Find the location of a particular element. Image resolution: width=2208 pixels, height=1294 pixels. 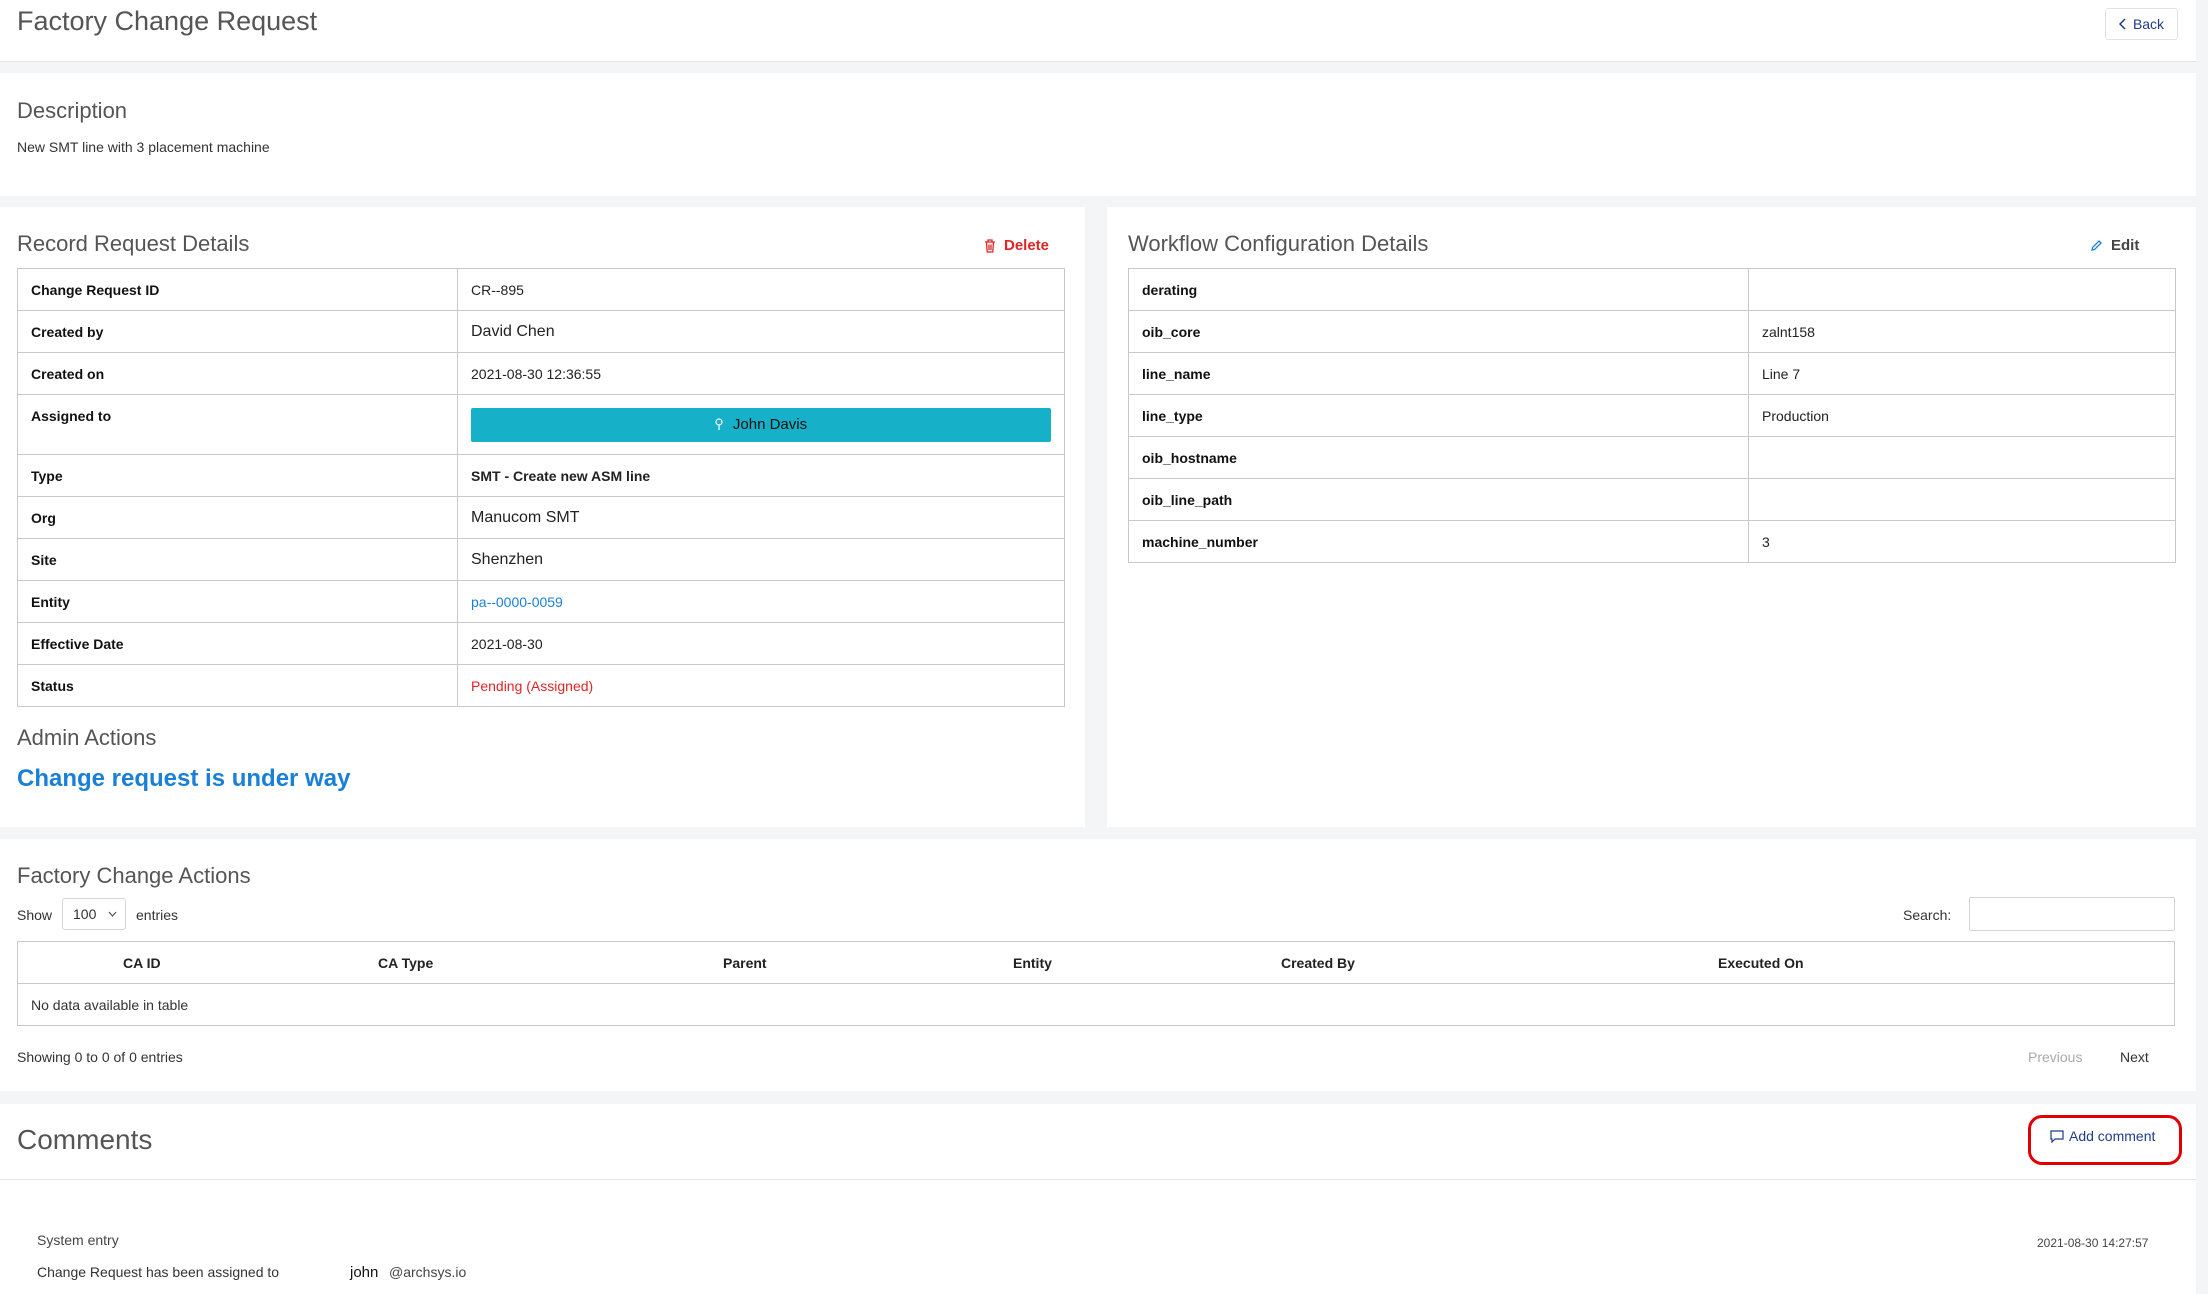

config-key: line_type is located at coordinates (1438, 415).